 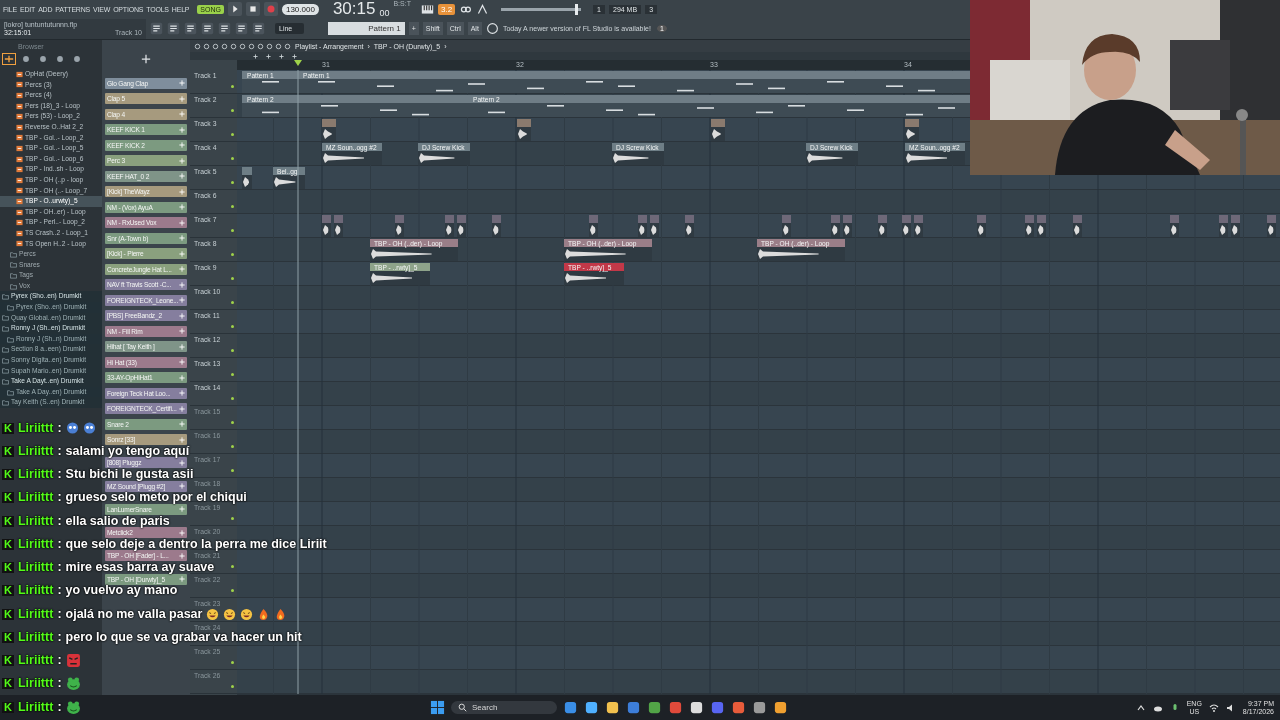 I want to click on slider-thumb, so click(x=576, y=9).